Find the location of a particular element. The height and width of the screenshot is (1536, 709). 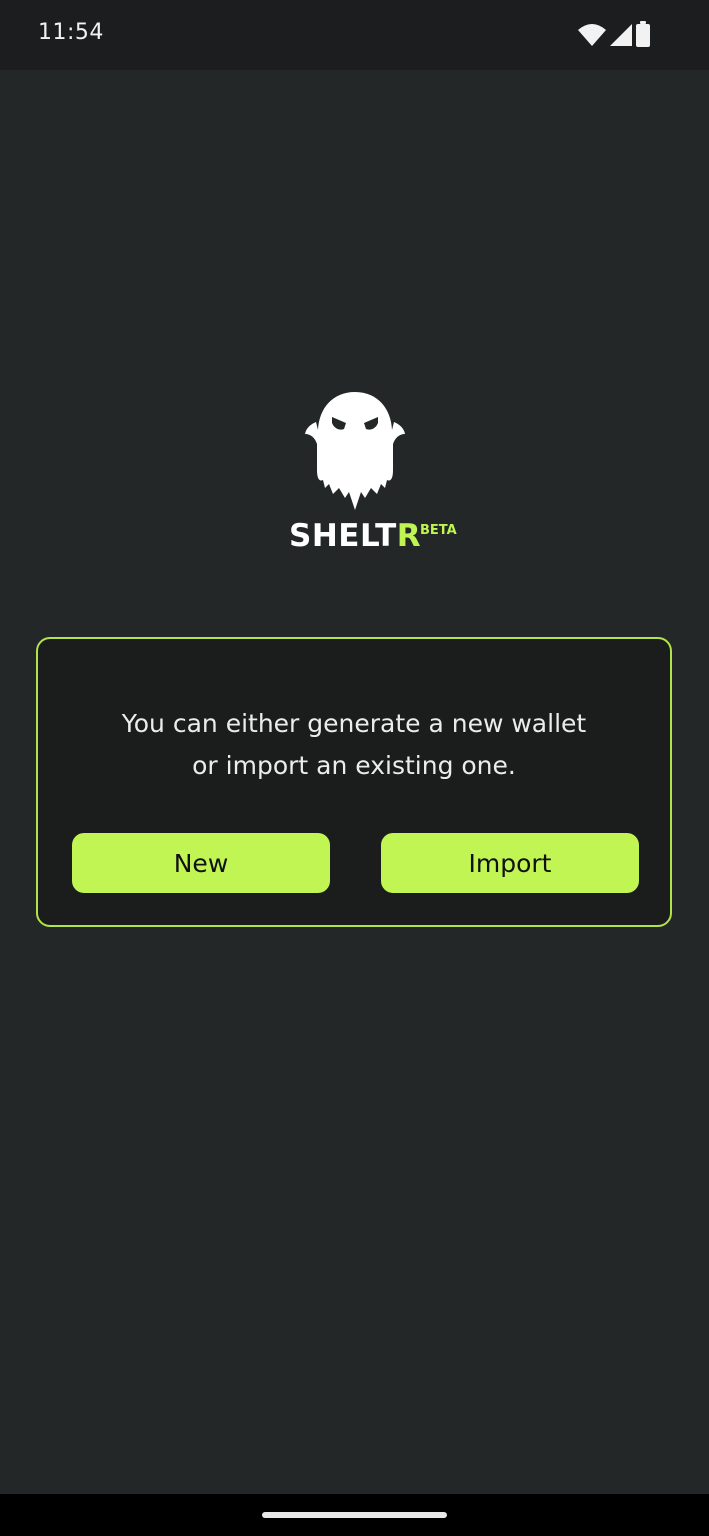

import-wallet-button: Import is located at coordinates (510, 863).